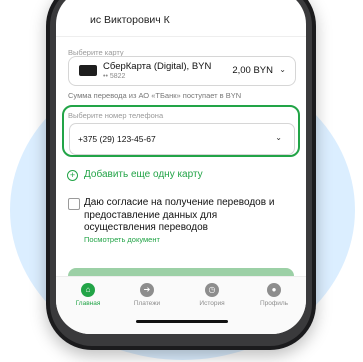  Describe the element at coordinates (74, 204) in the screenshot. I see `consent-checkbox` at that location.